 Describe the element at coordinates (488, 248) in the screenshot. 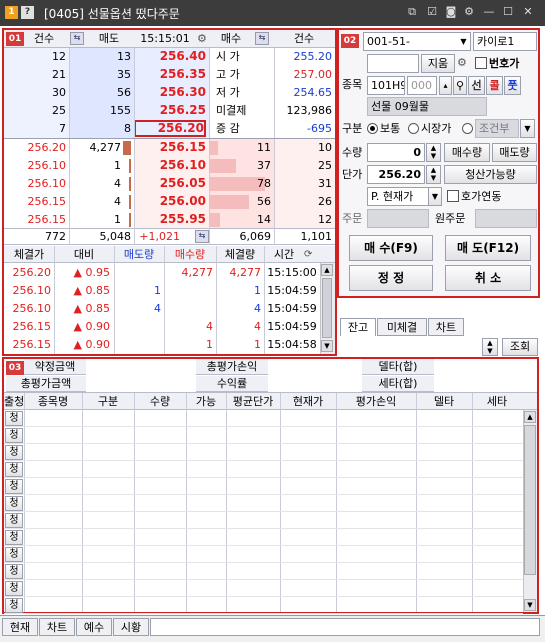

I see `sell-button: 매 도(F12)` at that location.